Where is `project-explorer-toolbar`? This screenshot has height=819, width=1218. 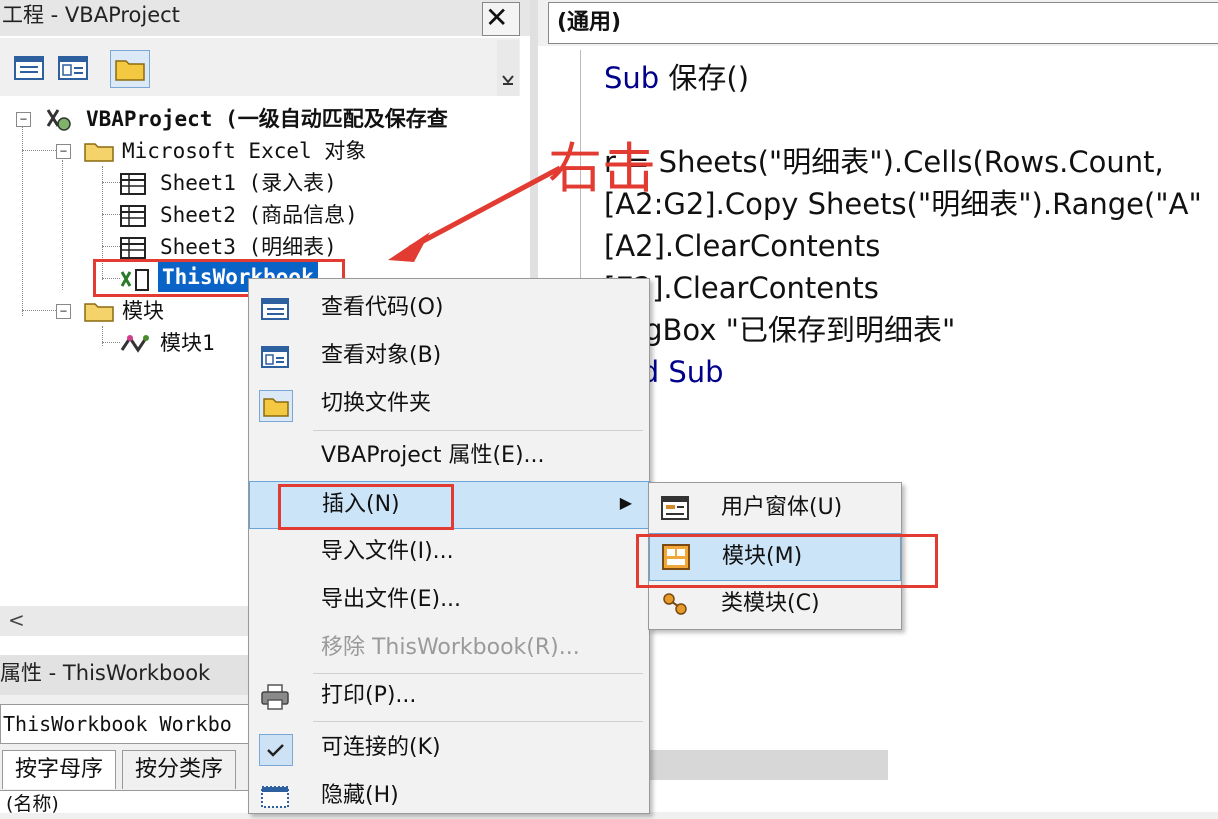 project-explorer-toolbar is located at coordinates (260, 67).